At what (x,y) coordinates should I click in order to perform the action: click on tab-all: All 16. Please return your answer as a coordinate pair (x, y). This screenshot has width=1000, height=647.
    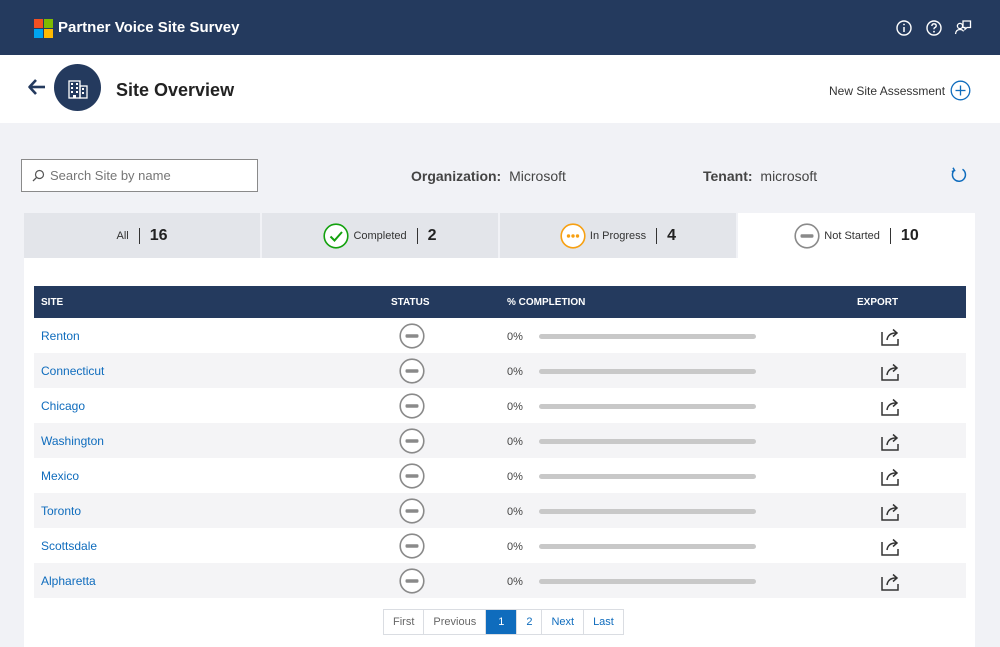
    Looking at the image, I should click on (142, 235).